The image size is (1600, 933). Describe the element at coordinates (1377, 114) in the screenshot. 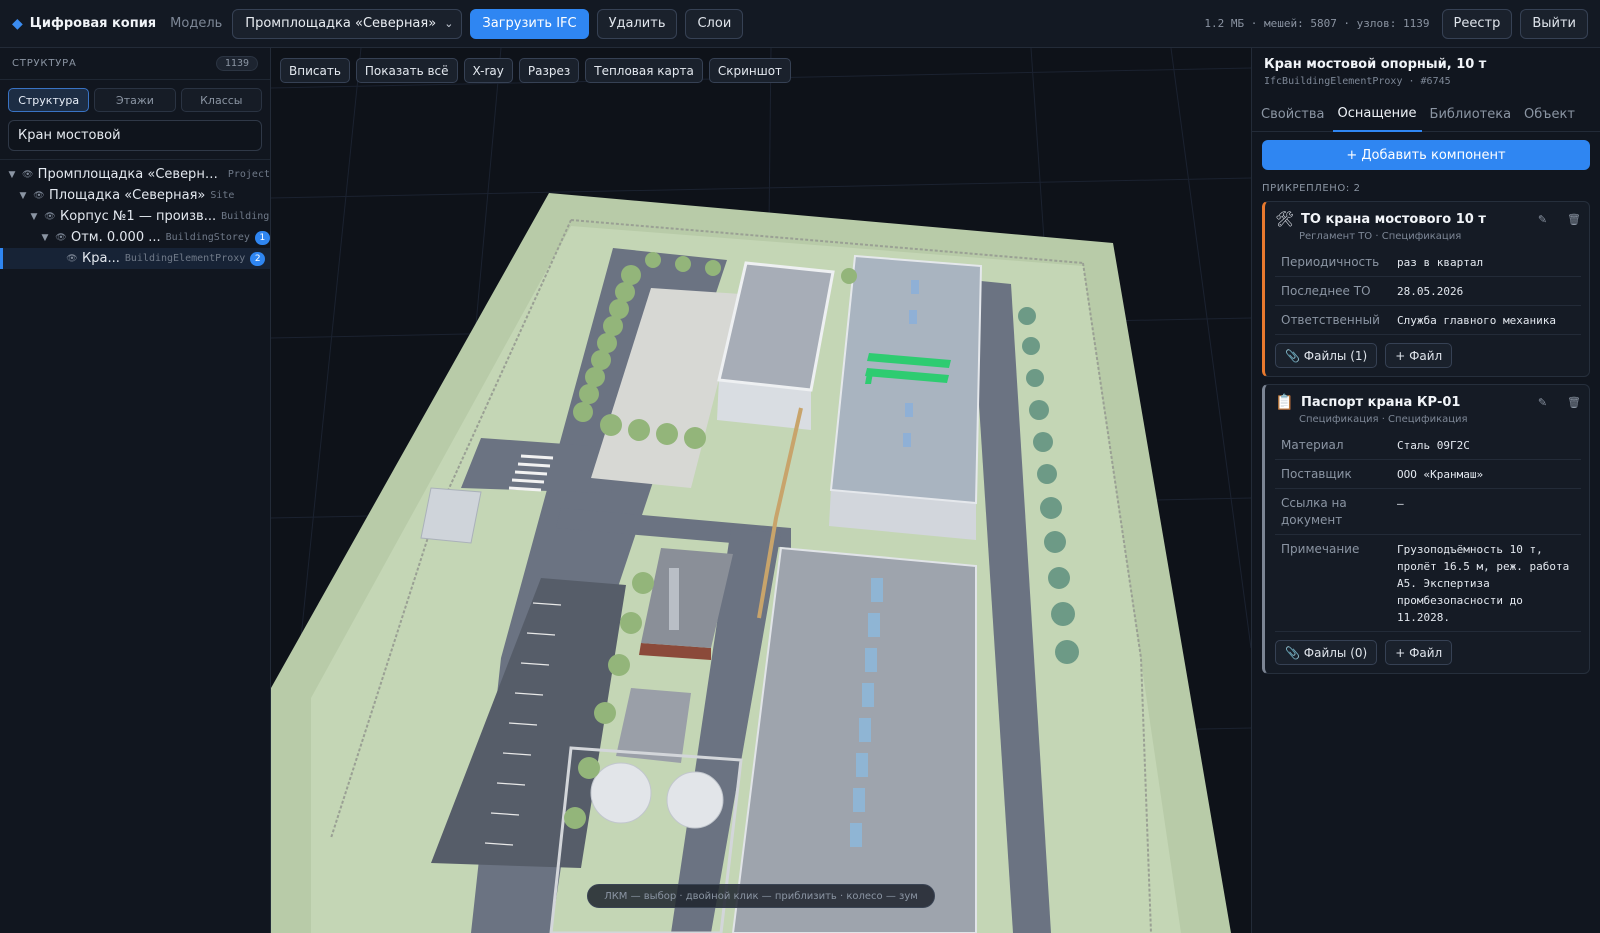

I see `tab-equipment: Оснащение` at that location.